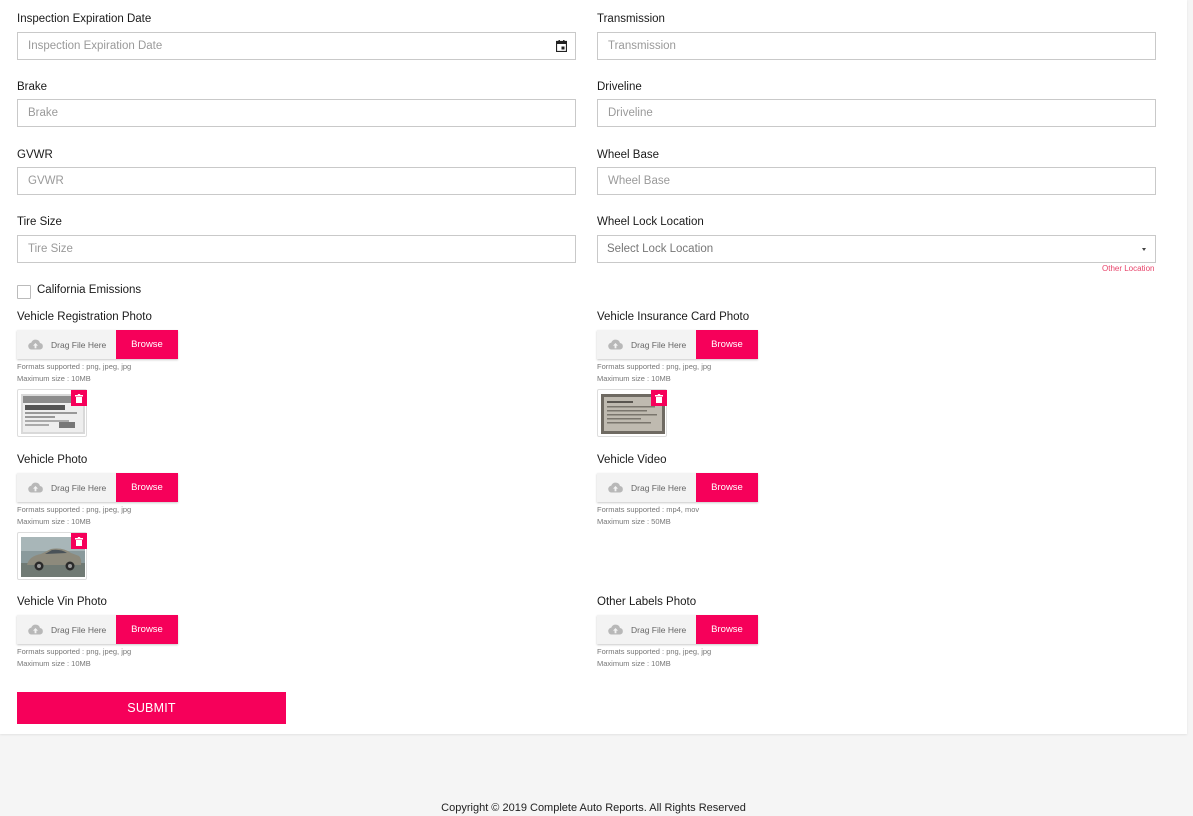 This screenshot has height=816, width=1193. I want to click on vehicle-video-dropzone: Drag File Here, so click(646, 487).